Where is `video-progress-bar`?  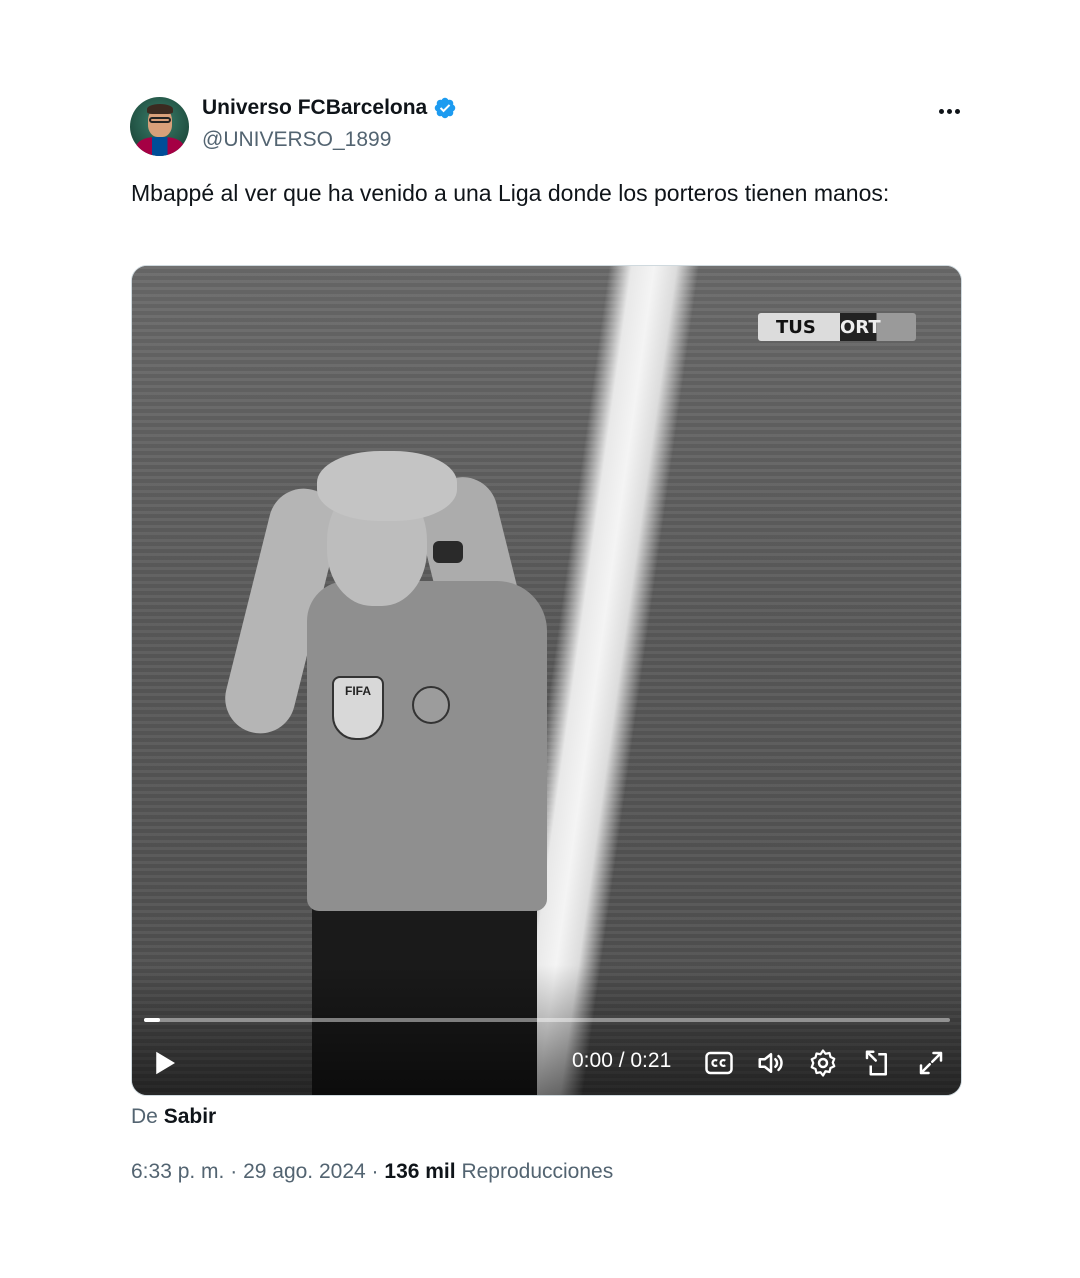 video-progress-bar is located at coordinates (547, 1020).